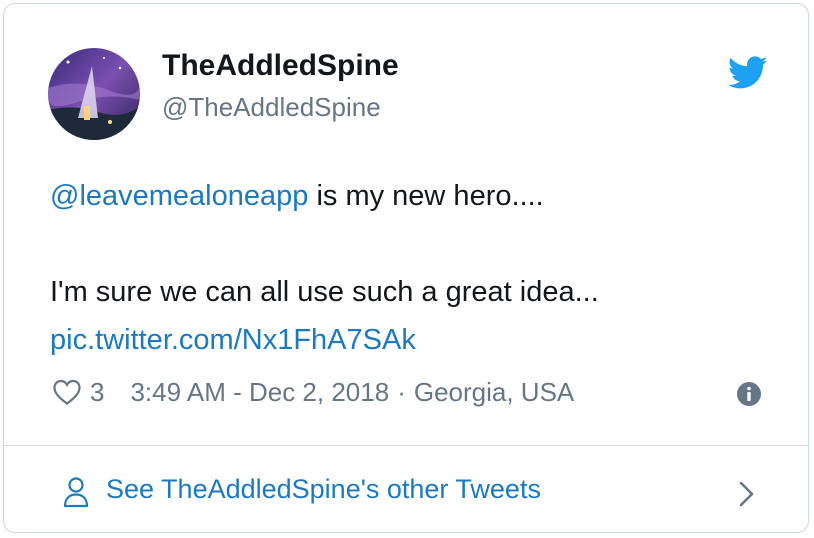 The width and height of the screenshot is (814, 538). I want to click on heart-icon, so click(67, 392).